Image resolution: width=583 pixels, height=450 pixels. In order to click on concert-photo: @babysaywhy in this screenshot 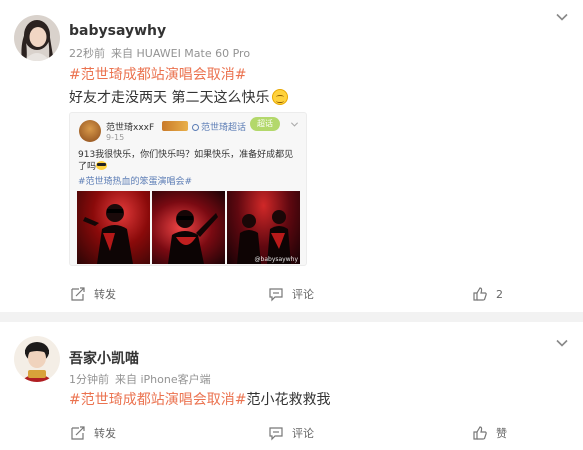, I will do `click(263, 227)`.